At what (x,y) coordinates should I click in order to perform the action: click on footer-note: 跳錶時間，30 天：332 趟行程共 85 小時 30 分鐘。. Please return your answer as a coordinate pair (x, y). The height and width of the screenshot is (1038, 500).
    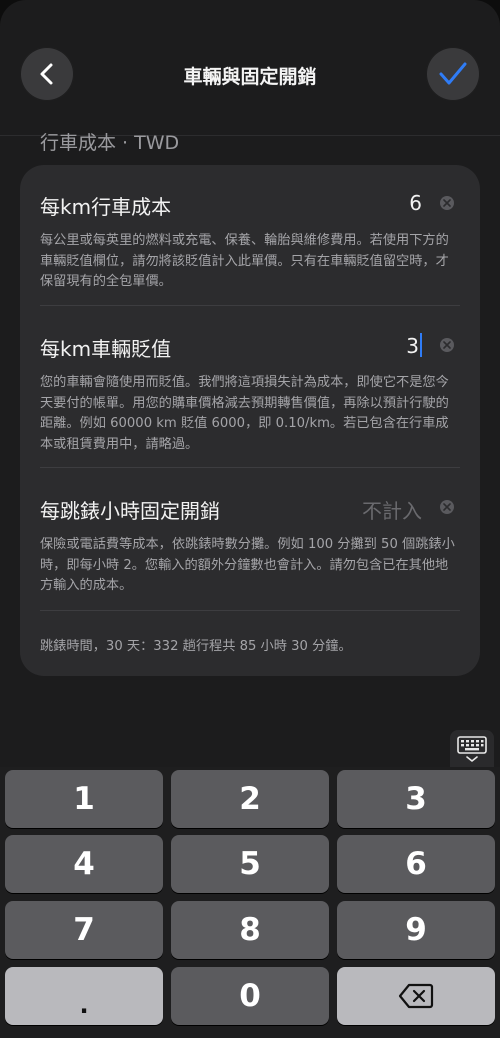
    Looking at the image, I should click on (196, 646).